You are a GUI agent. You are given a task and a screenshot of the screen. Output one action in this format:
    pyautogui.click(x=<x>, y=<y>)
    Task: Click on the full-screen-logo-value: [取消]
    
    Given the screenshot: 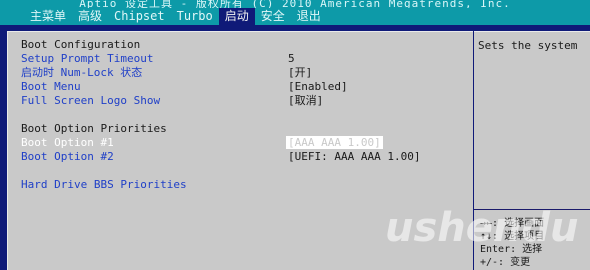 What is the action you would take?
    pyautogui.click(x=305, y=100)
    